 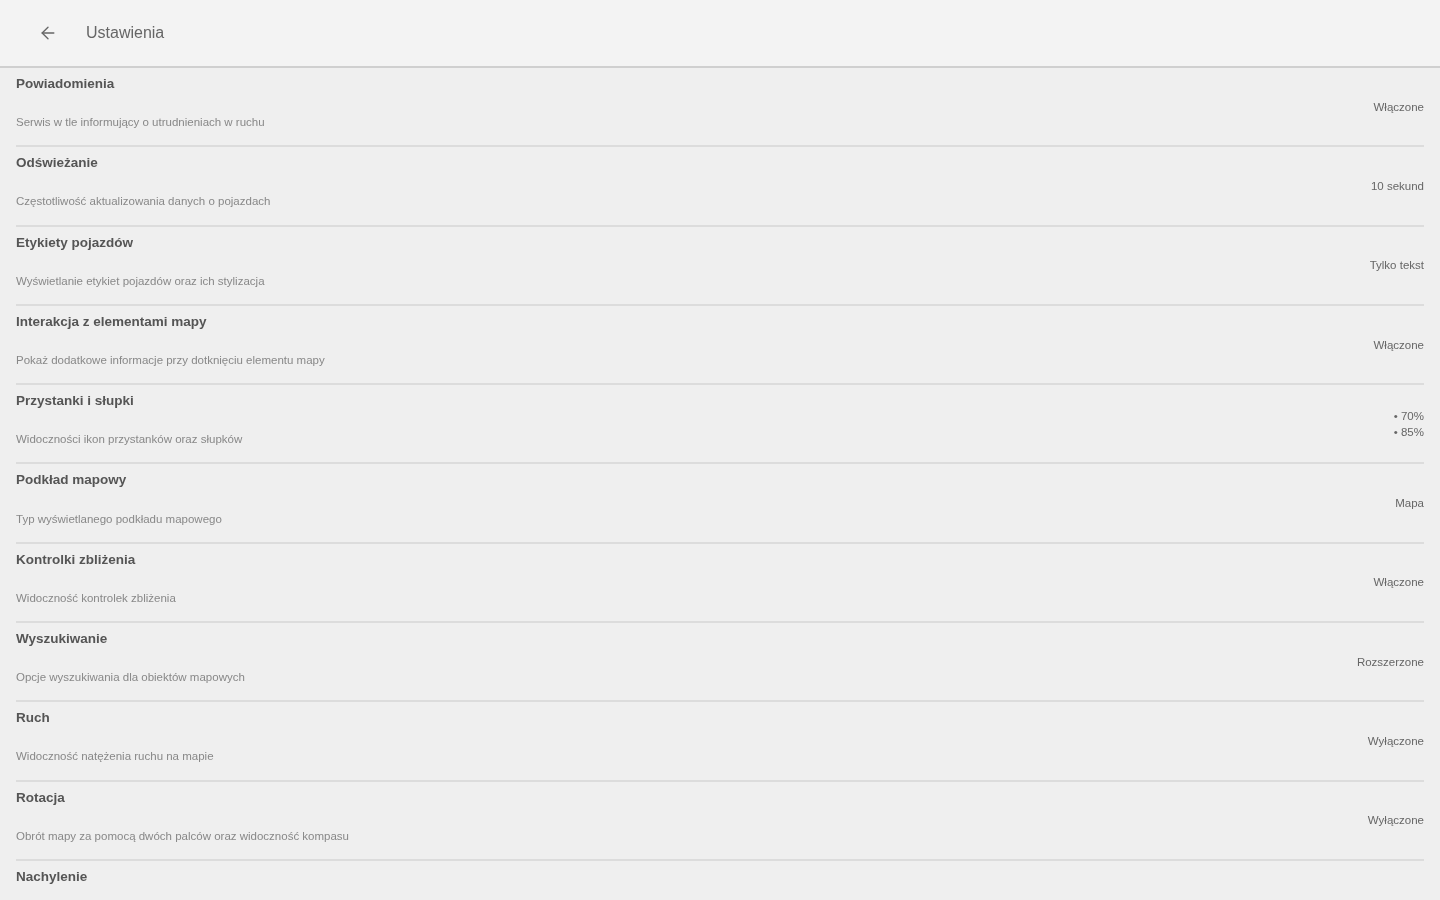 I want to click on setting-title: Przystanki i słupki, so click(x=75, y=401).